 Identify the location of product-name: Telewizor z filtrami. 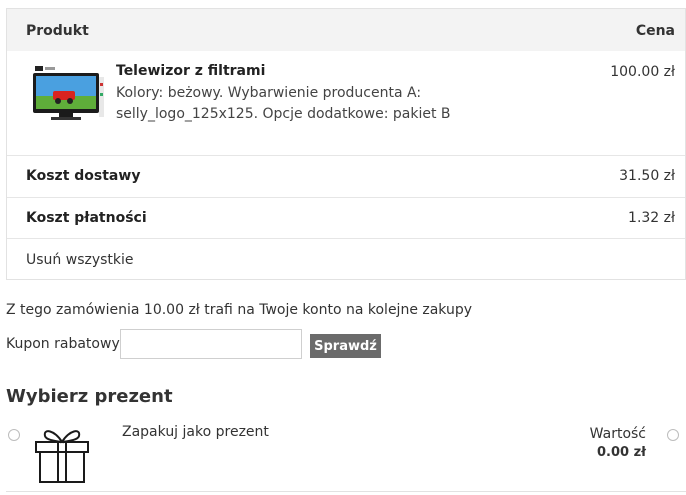
(190, 71).